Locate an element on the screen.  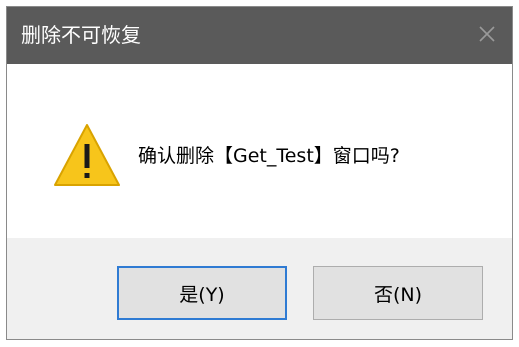
dialog-title: 删除不可恢复 is located at coordinates (81, 35).